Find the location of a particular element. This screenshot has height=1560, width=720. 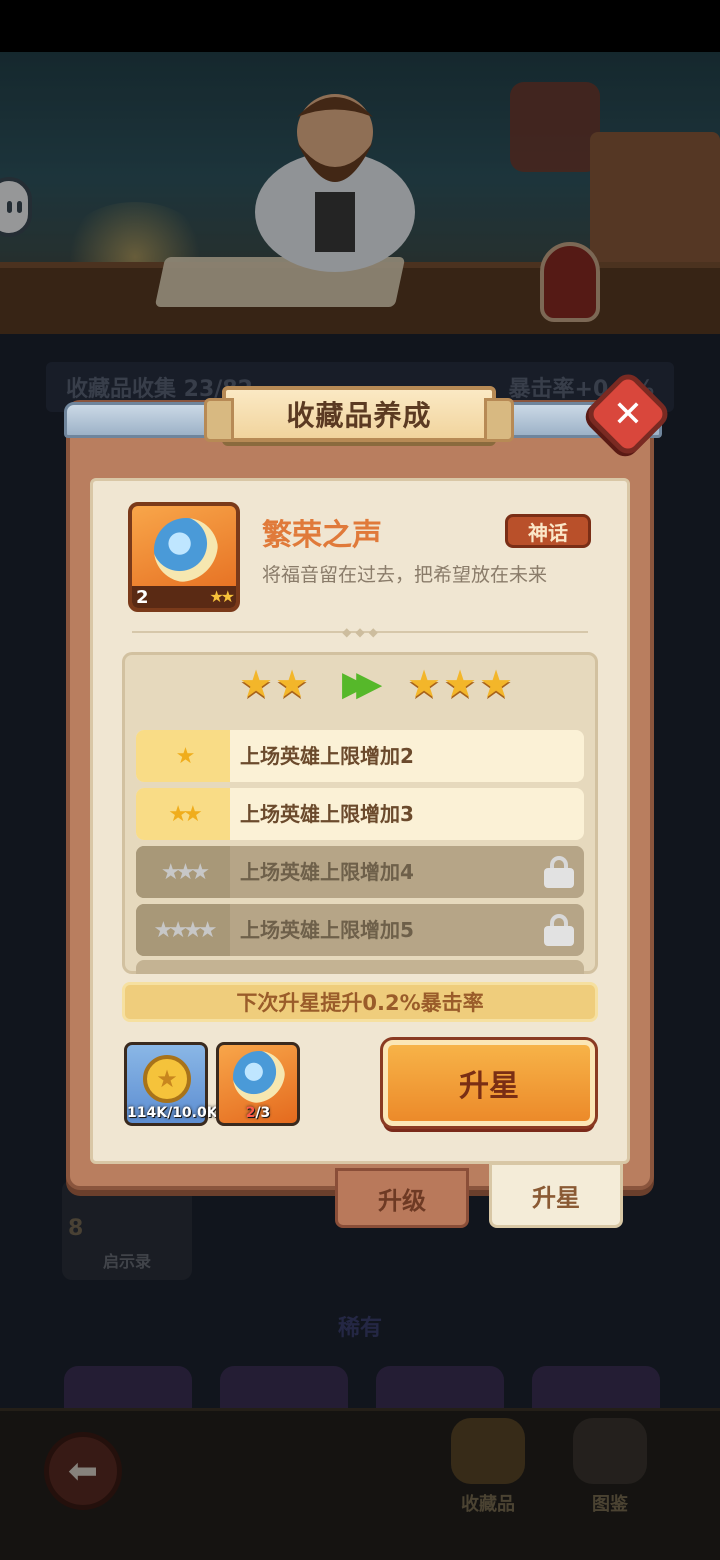

cost-coin: ★ 114K/10.0K is located at coordinates (171, 1084).